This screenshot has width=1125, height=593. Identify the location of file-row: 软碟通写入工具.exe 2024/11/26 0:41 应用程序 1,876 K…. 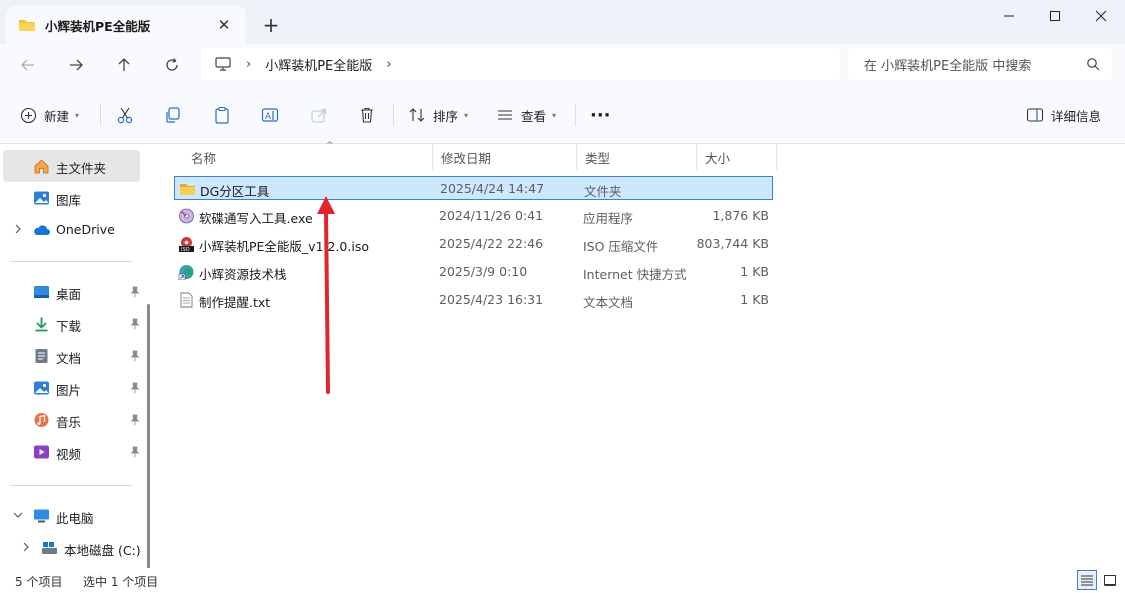
(473, 216).